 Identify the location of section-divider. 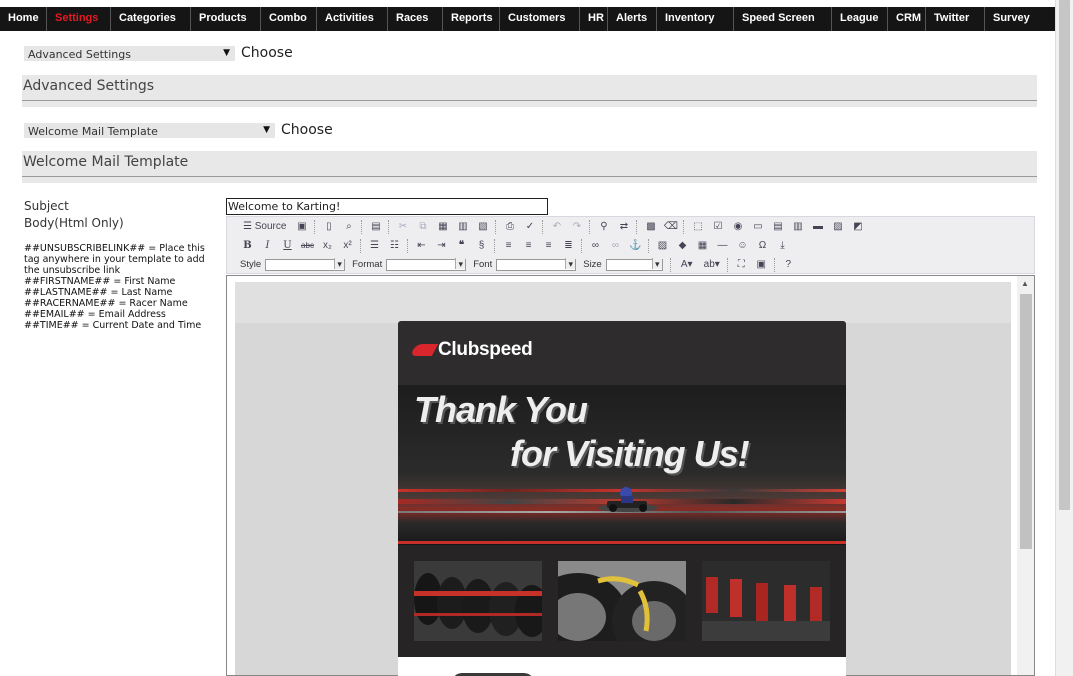
(529, 104).